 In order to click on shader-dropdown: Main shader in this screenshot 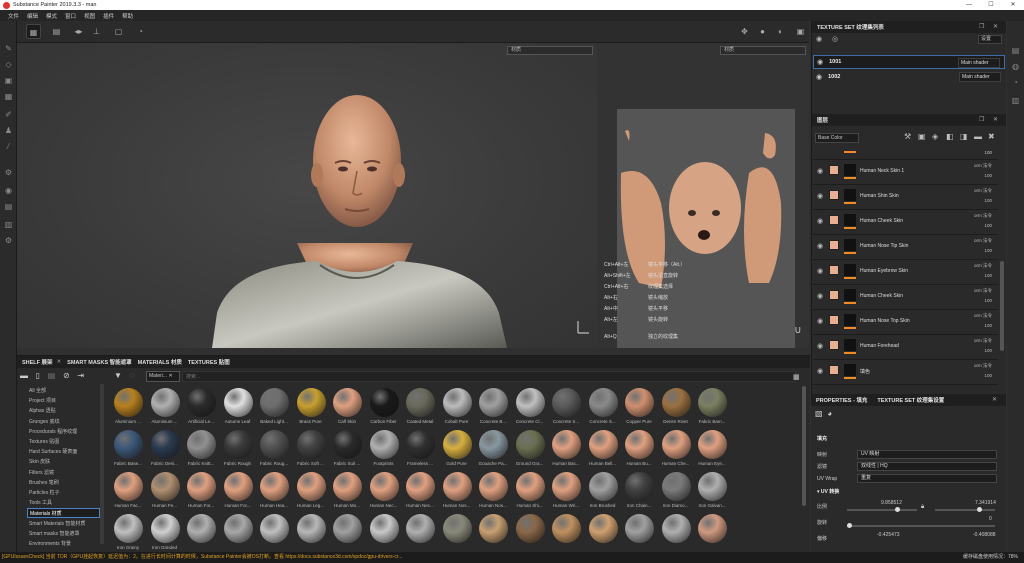, I will do `click(979, 63)`.